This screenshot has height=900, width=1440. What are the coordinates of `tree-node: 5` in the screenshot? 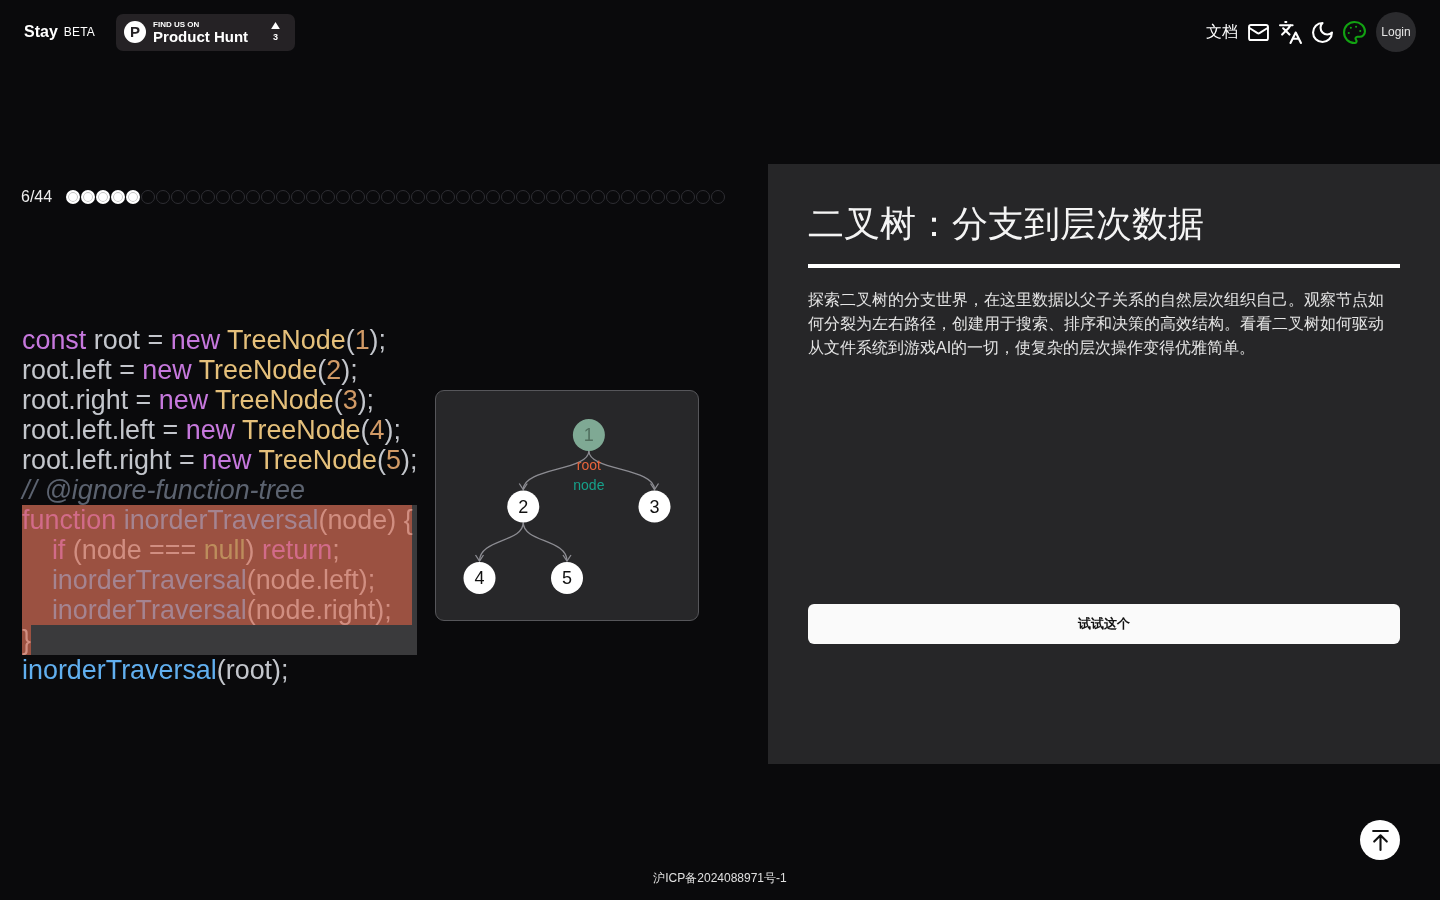 It's located at (567, 577).